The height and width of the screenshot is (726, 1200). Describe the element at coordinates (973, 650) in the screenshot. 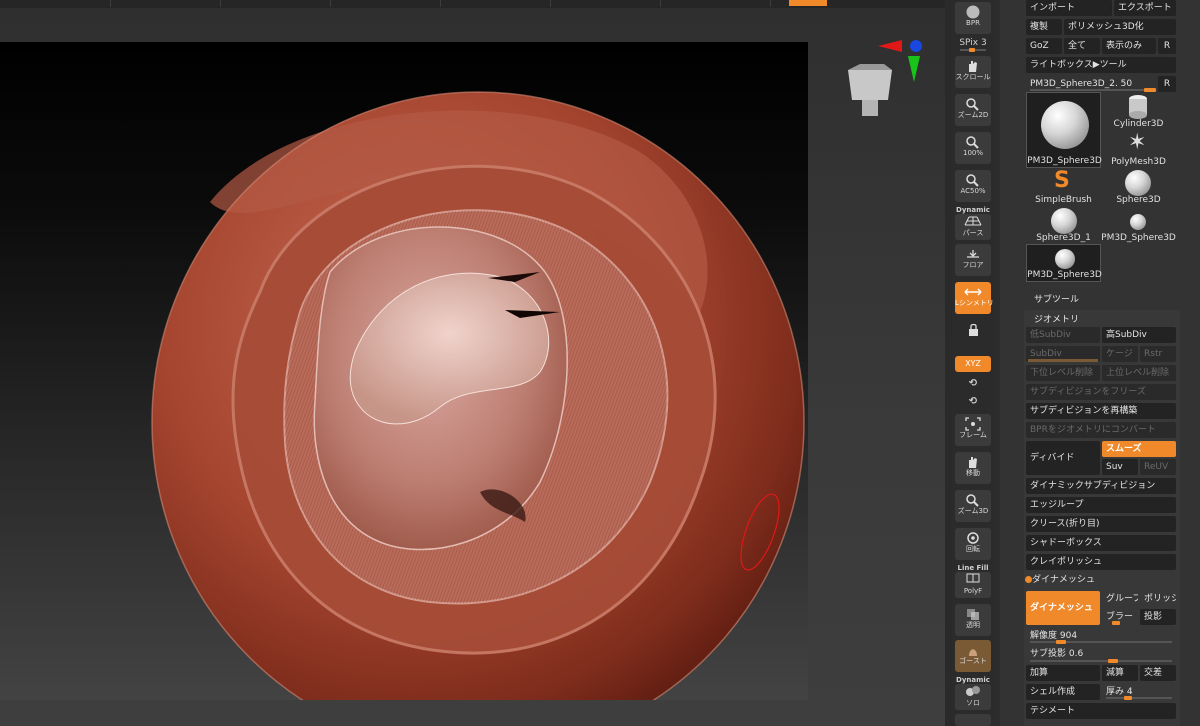

I see `ghost-icon` at that location.